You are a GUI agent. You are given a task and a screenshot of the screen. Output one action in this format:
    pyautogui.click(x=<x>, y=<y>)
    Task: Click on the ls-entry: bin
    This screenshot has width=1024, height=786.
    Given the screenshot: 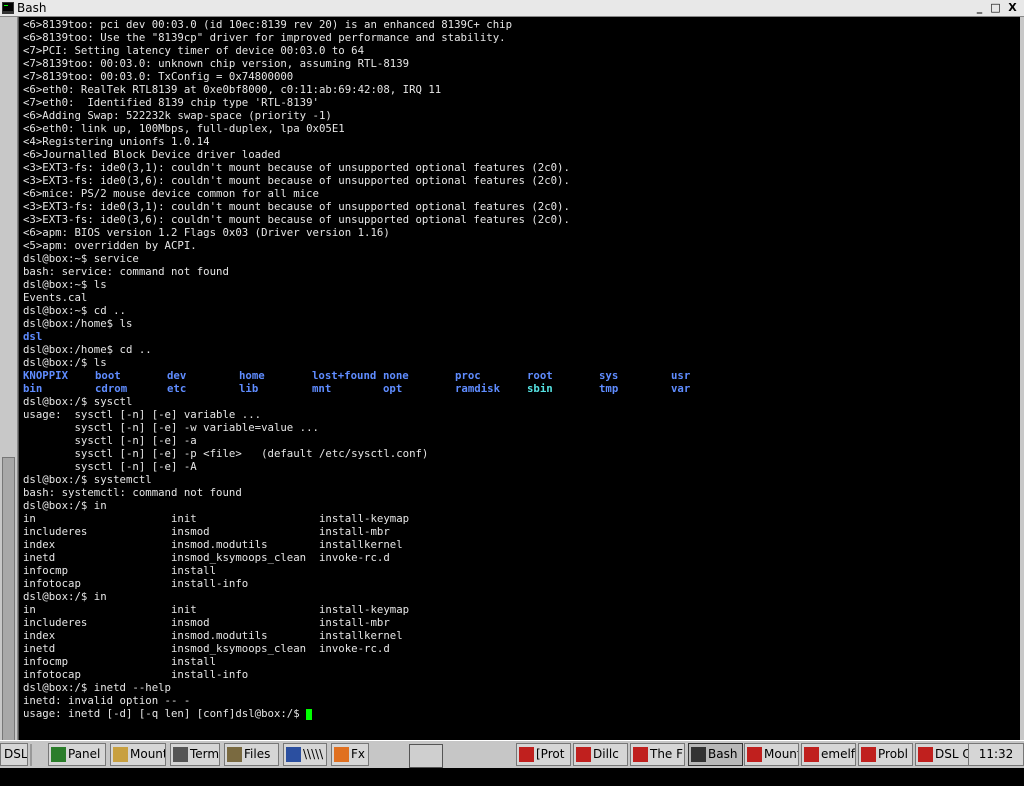 What is the action you would take?
    pyautogui.click(x=33, y=388)
    